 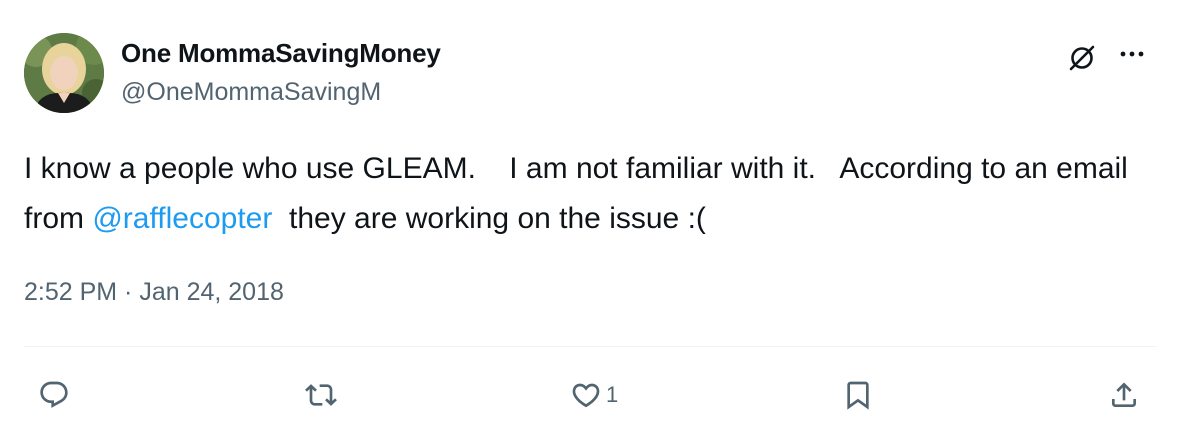 I want to click on user-handle: @OneMommaSavingM, so click(x=251, y=92).